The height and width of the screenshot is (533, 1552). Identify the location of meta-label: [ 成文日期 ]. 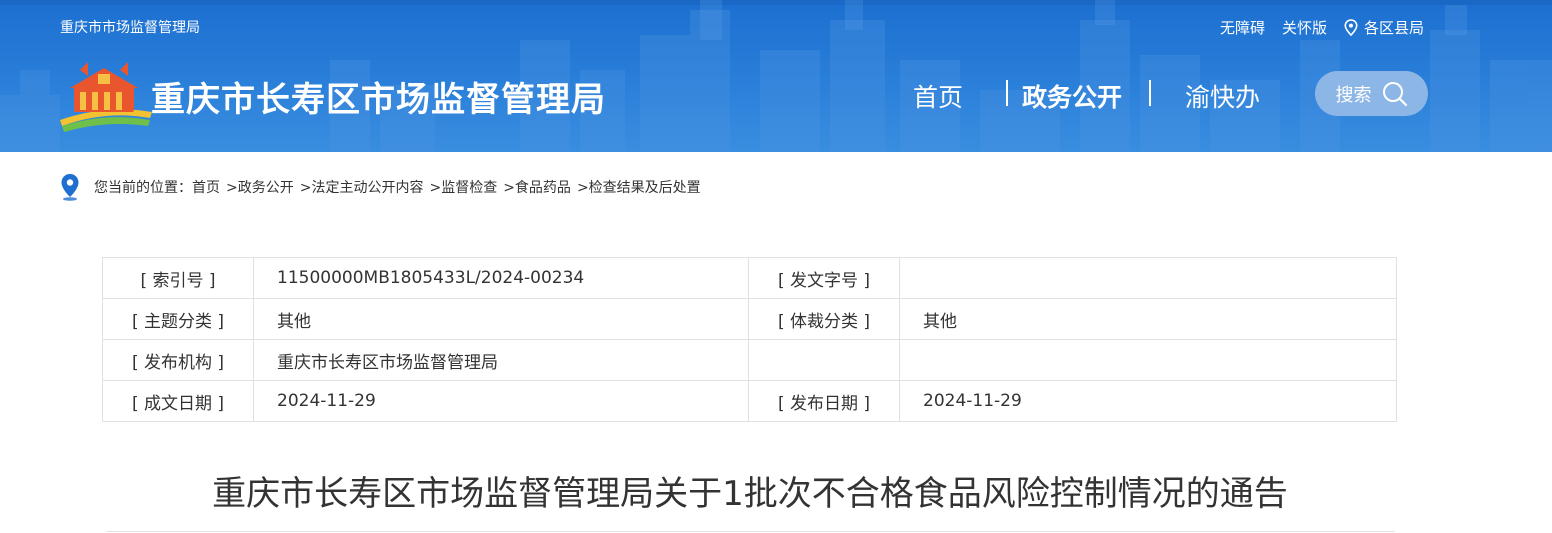
(178, 401).